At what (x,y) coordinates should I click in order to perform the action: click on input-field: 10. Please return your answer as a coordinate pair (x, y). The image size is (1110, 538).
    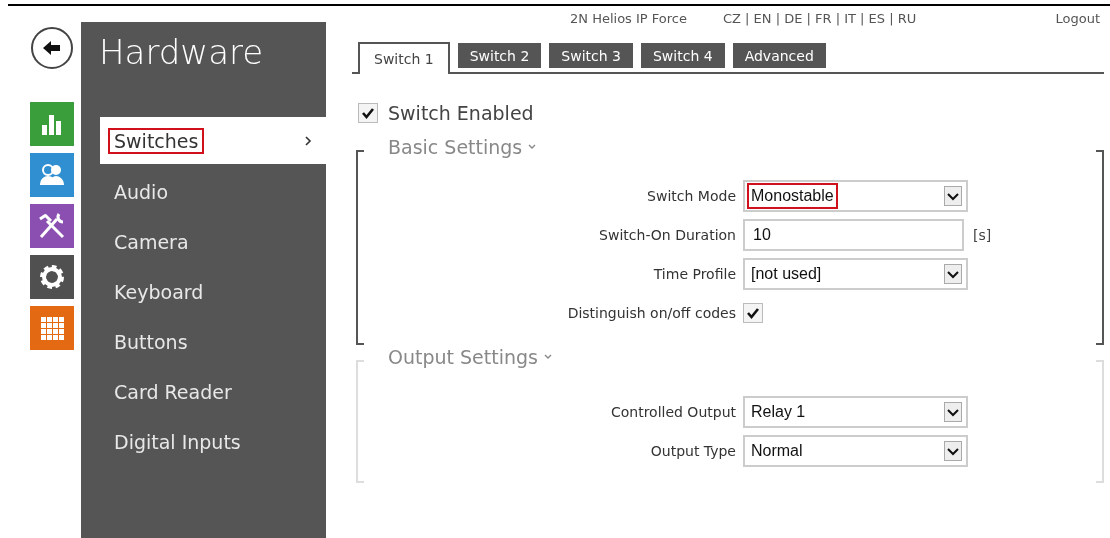
    Looking at the image, I should click on (853, 235).